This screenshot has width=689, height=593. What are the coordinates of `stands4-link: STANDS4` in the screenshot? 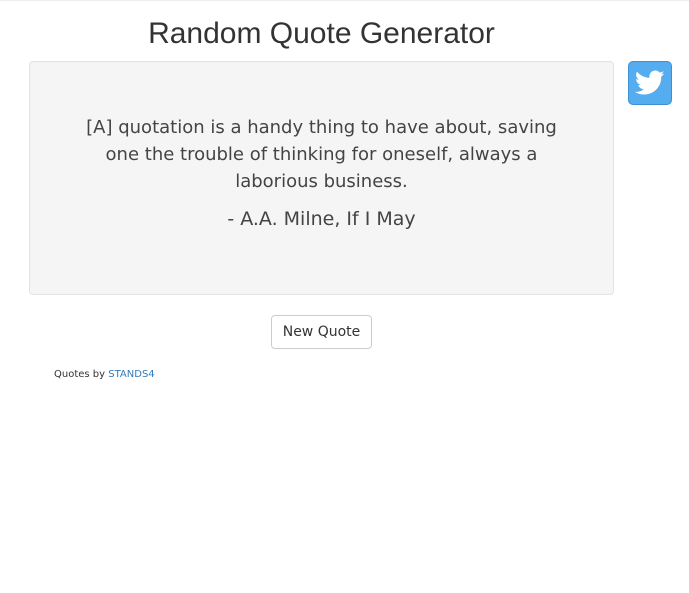 It's located at (131, 374).